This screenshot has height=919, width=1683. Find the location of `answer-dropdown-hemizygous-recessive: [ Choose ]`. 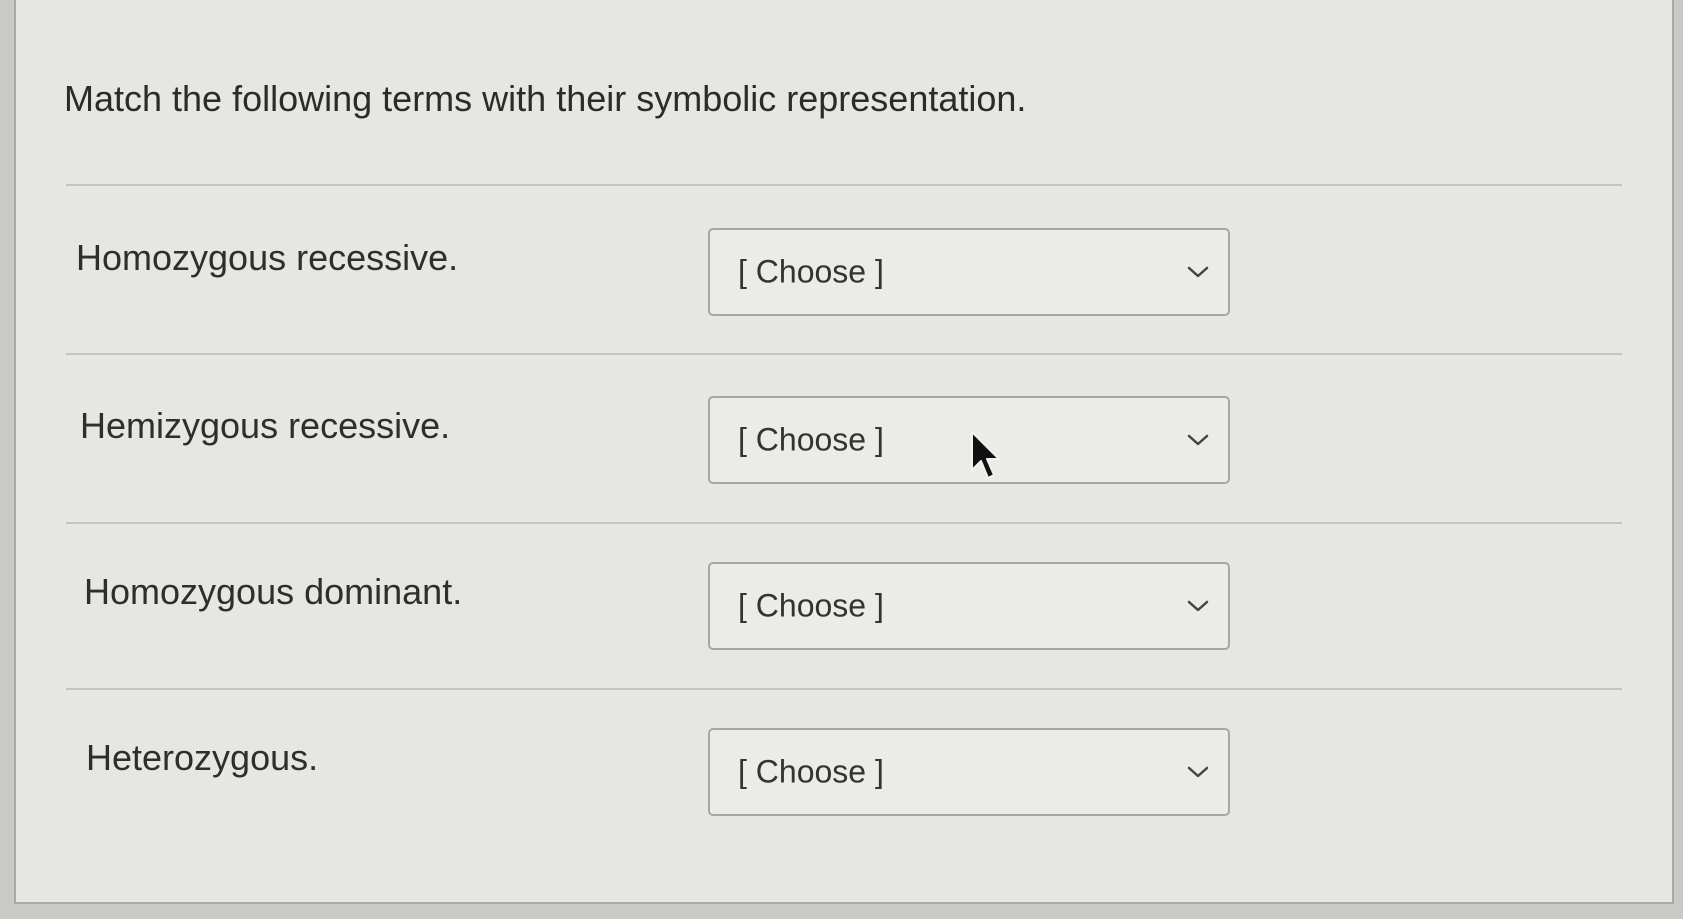

answer-dropdown-hemizygous-recessive: [ Choose ] is located at coordinates (969, 440).